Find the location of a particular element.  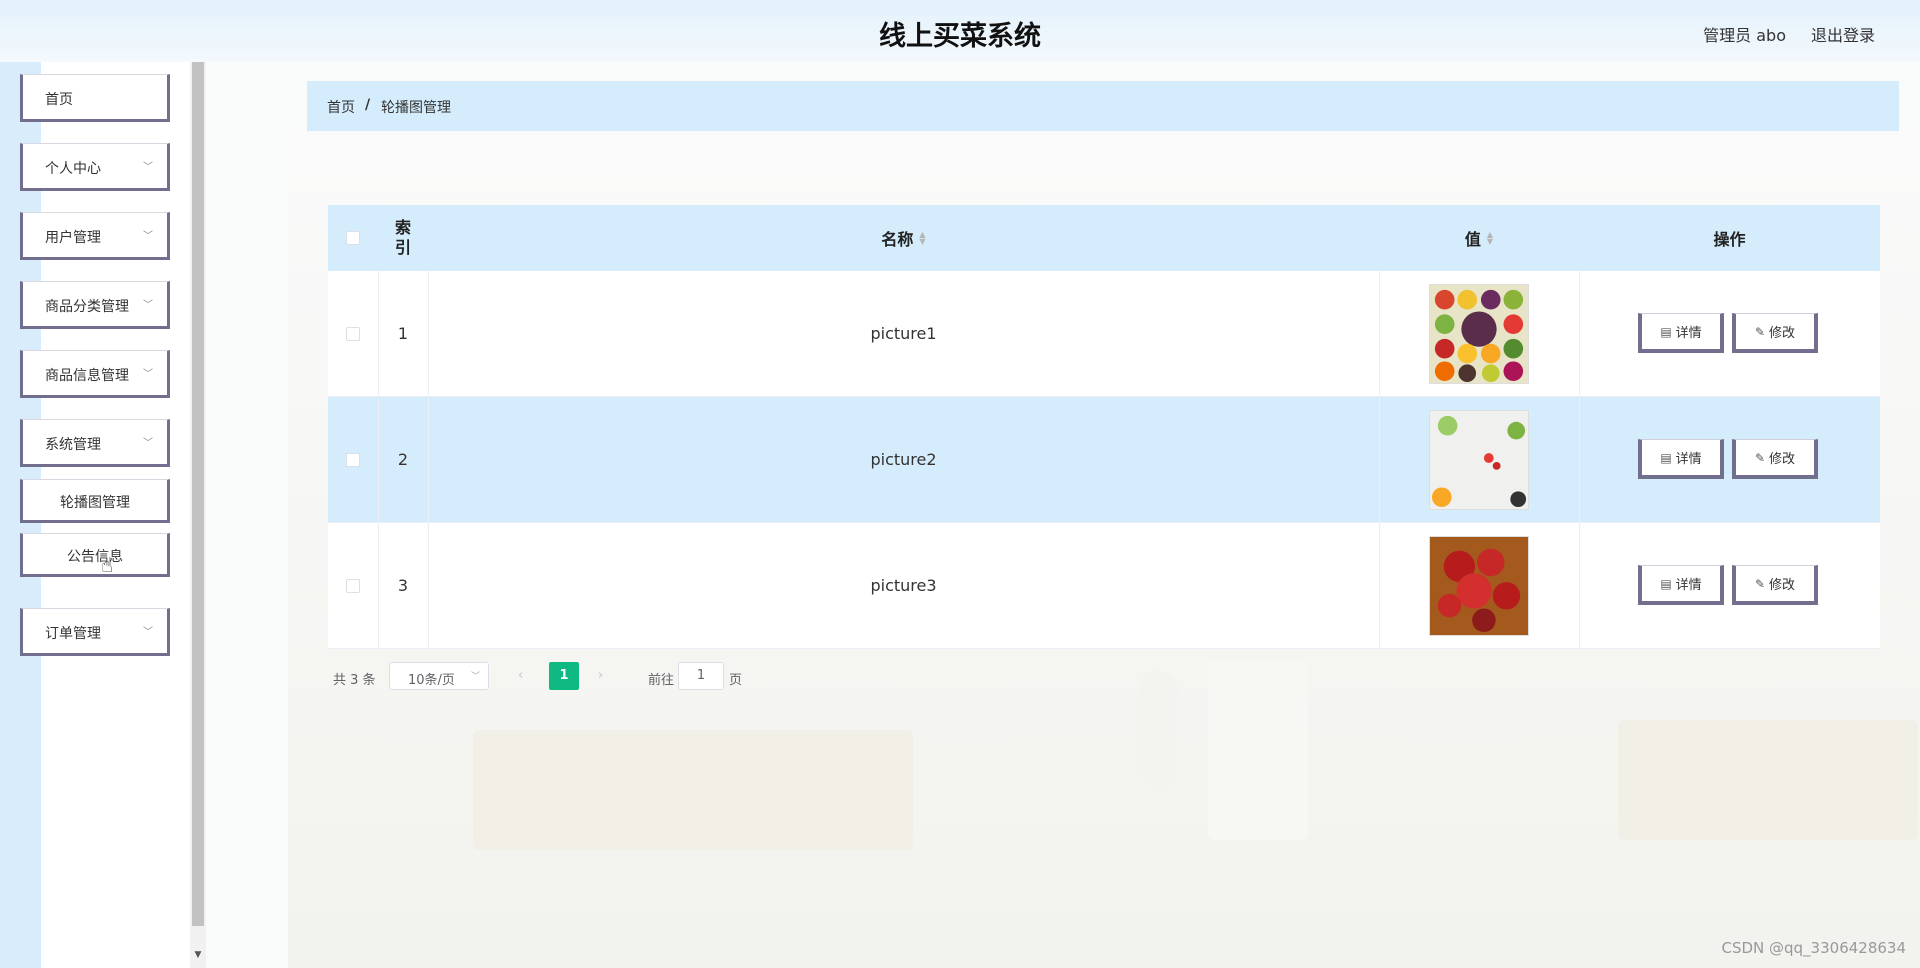

column-header-value: 值 ▲ ▼ is located at coordinates (1479, 238).